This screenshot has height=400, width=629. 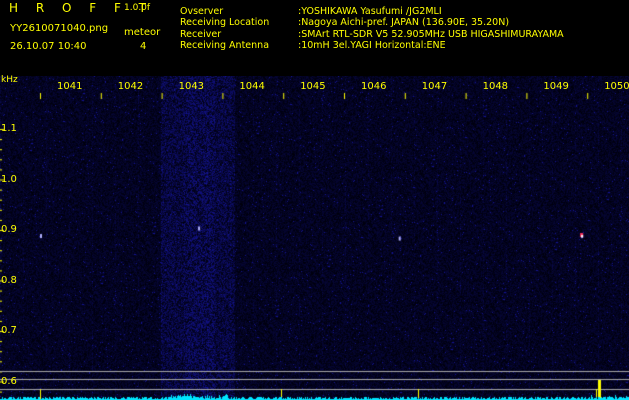 What do you see at coordinates (252, 86) in the screenshot?
I see `x-tick-label: 1044` at bounding box center [252, 86].